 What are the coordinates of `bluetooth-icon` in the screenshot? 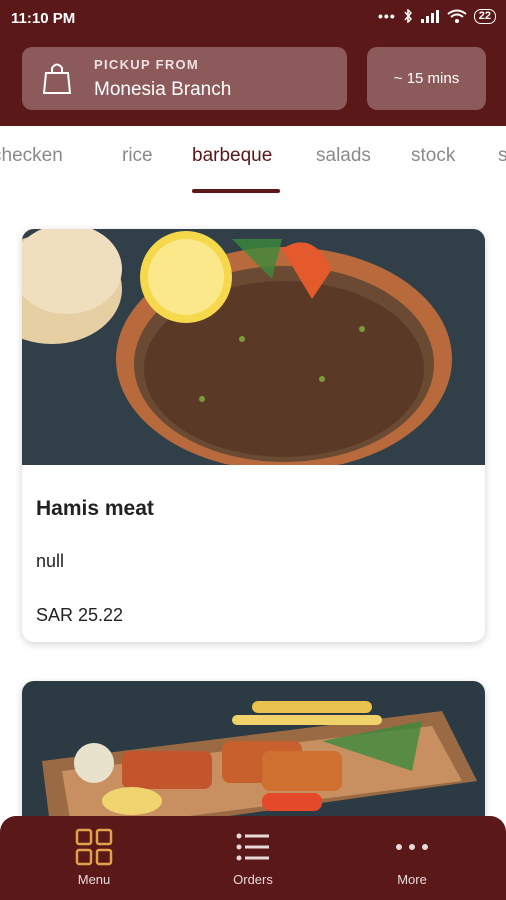 It's located at (408, 16).